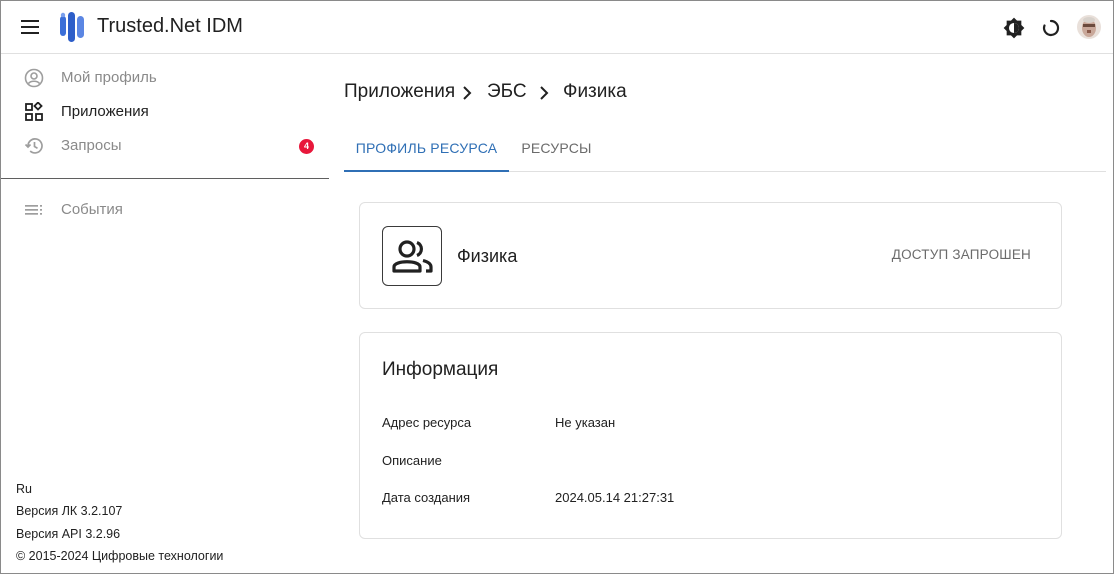 The height and width of the screenshot is (574, 1114). I want to click on info-value: Не указан, so click(585, 422).